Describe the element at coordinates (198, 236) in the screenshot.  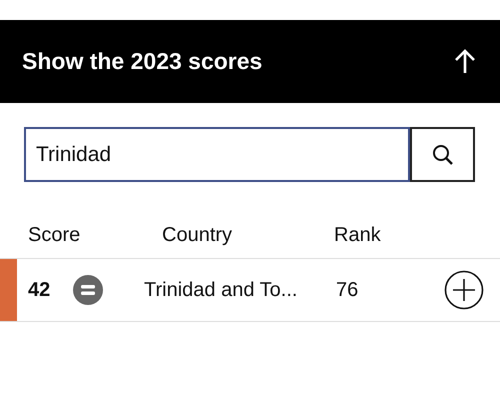
I see `column-header: Country` at that location.